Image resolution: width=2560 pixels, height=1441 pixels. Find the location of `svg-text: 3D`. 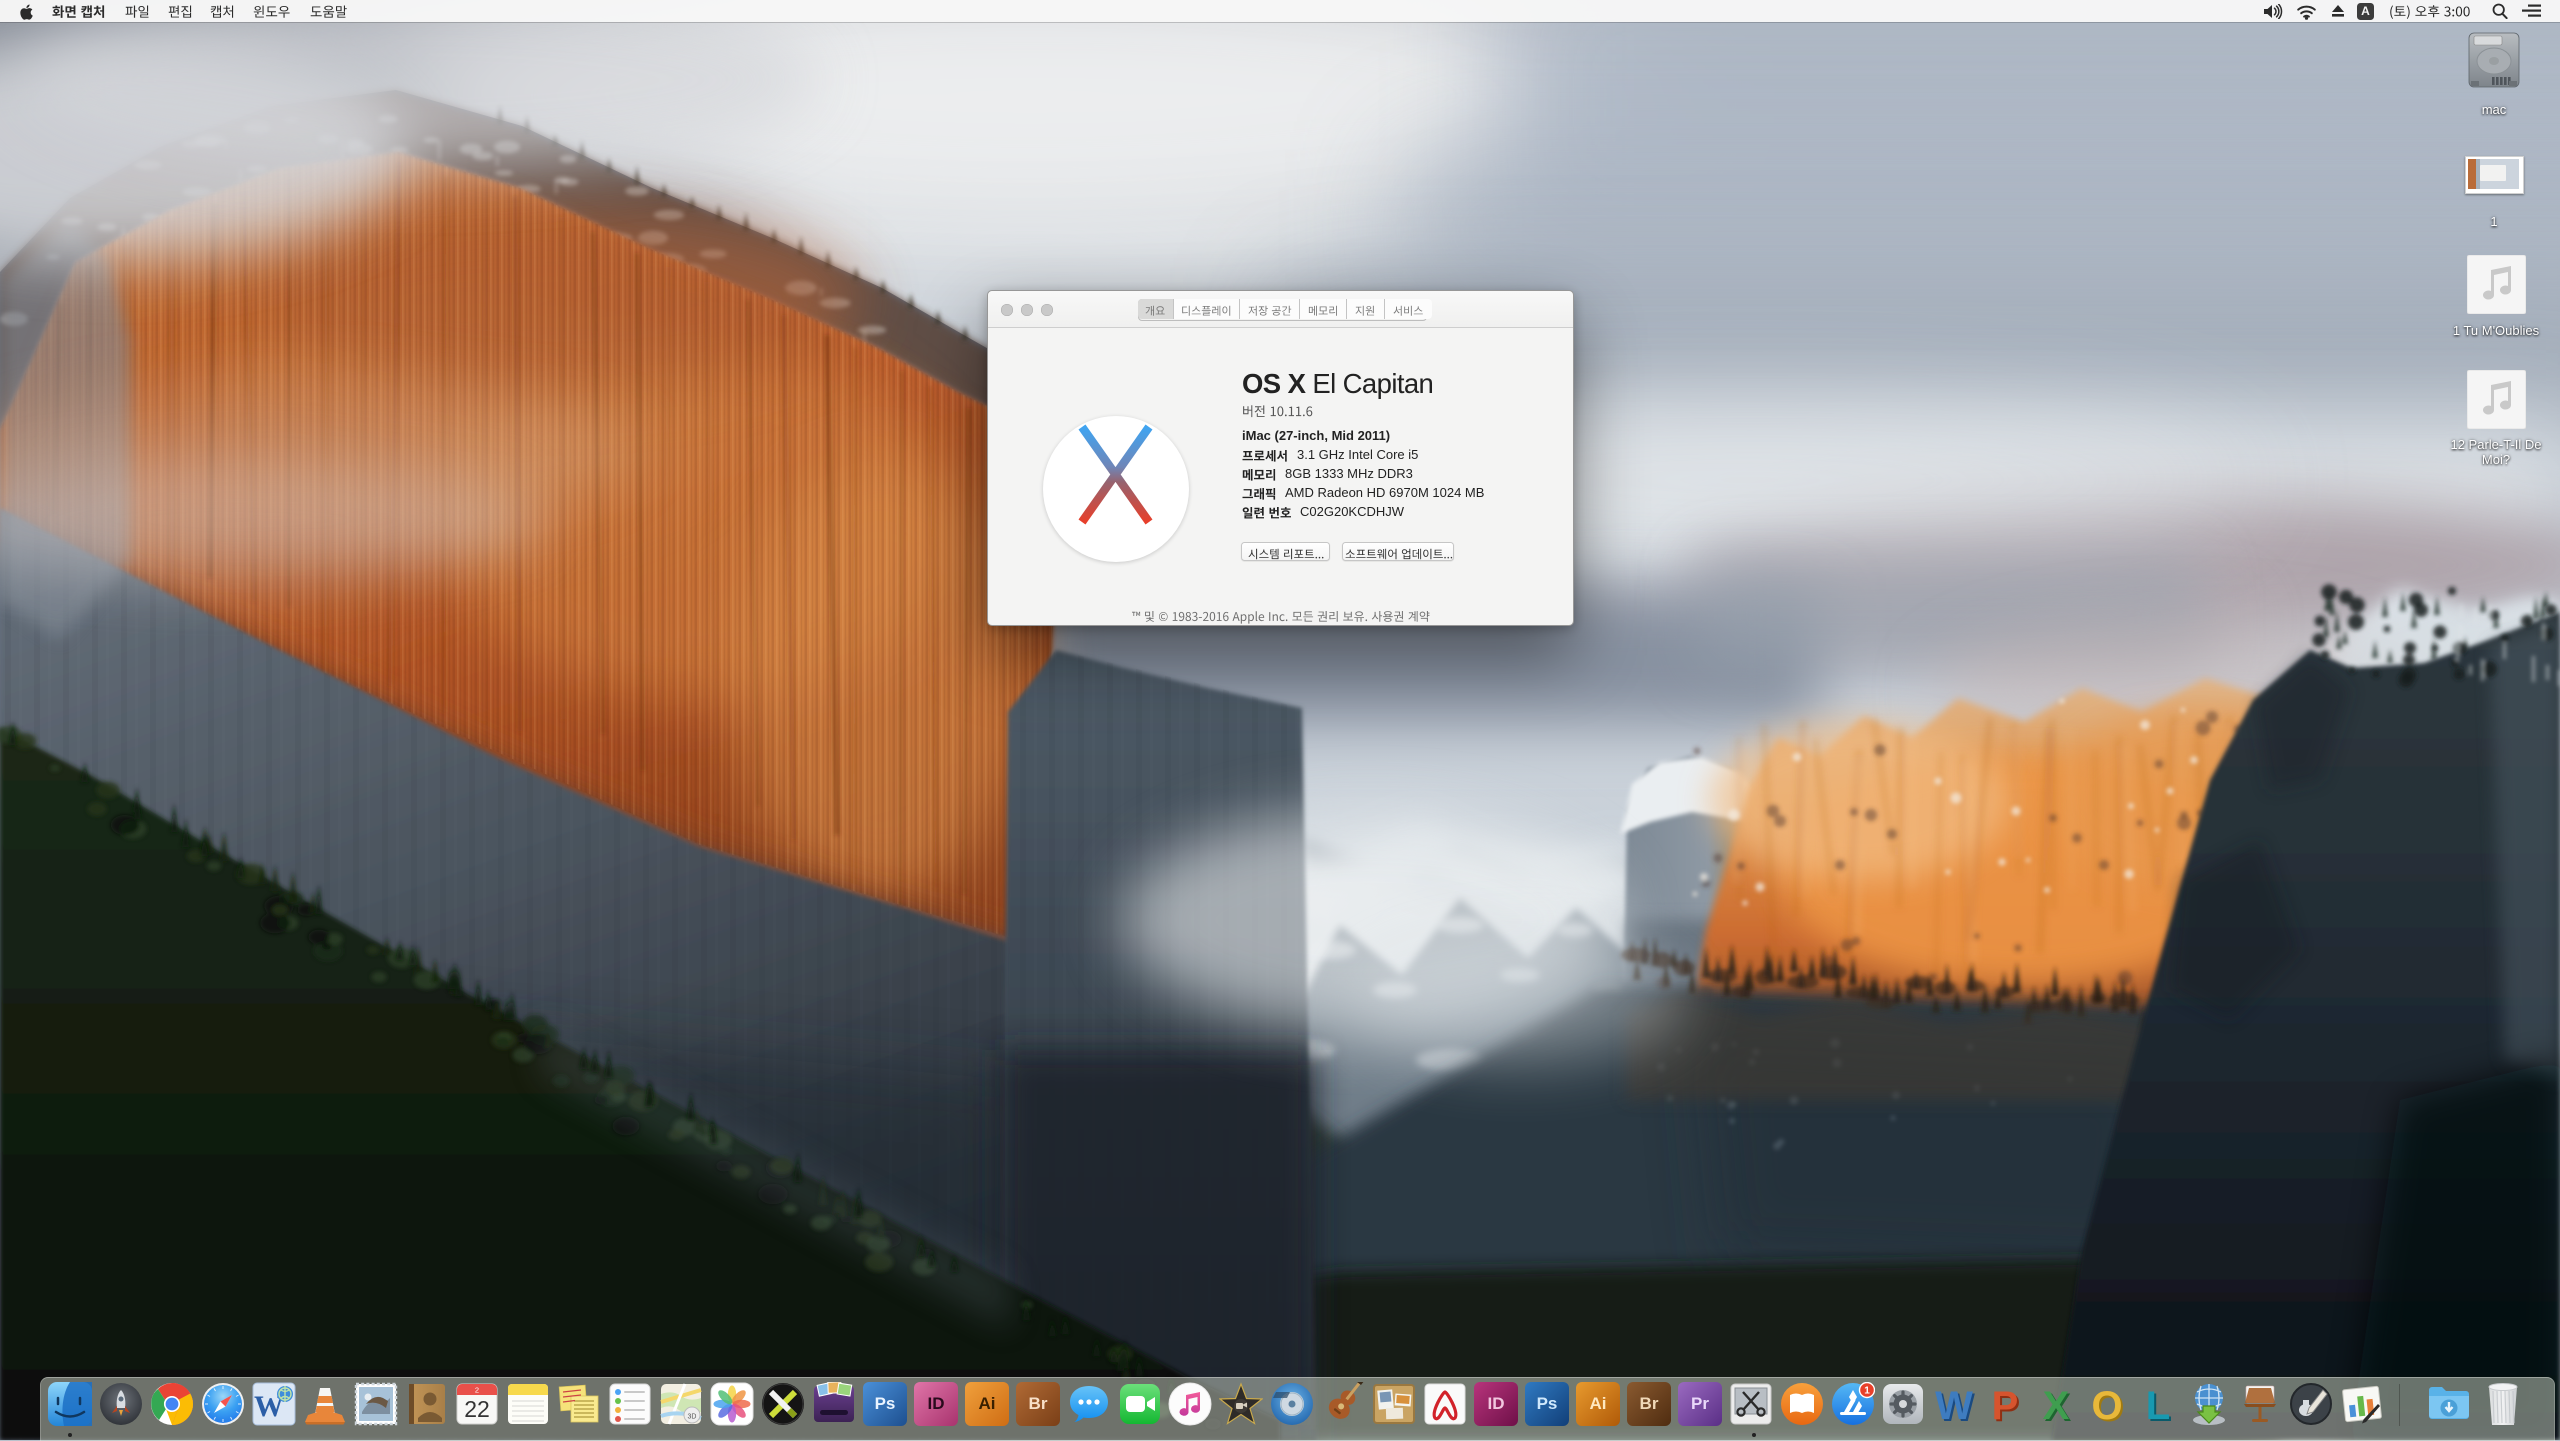

svg-text: 3D is located at coordinates (692, 1417).